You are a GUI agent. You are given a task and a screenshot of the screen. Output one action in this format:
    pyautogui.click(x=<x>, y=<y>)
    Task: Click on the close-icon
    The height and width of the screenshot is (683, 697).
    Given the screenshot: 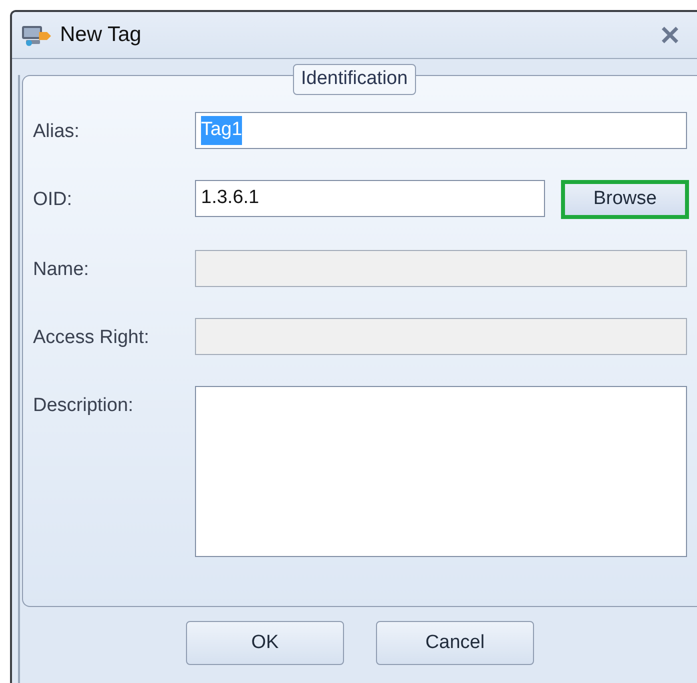 What is the action you would take?
    pyautogui.click(x=670, y=35)
    